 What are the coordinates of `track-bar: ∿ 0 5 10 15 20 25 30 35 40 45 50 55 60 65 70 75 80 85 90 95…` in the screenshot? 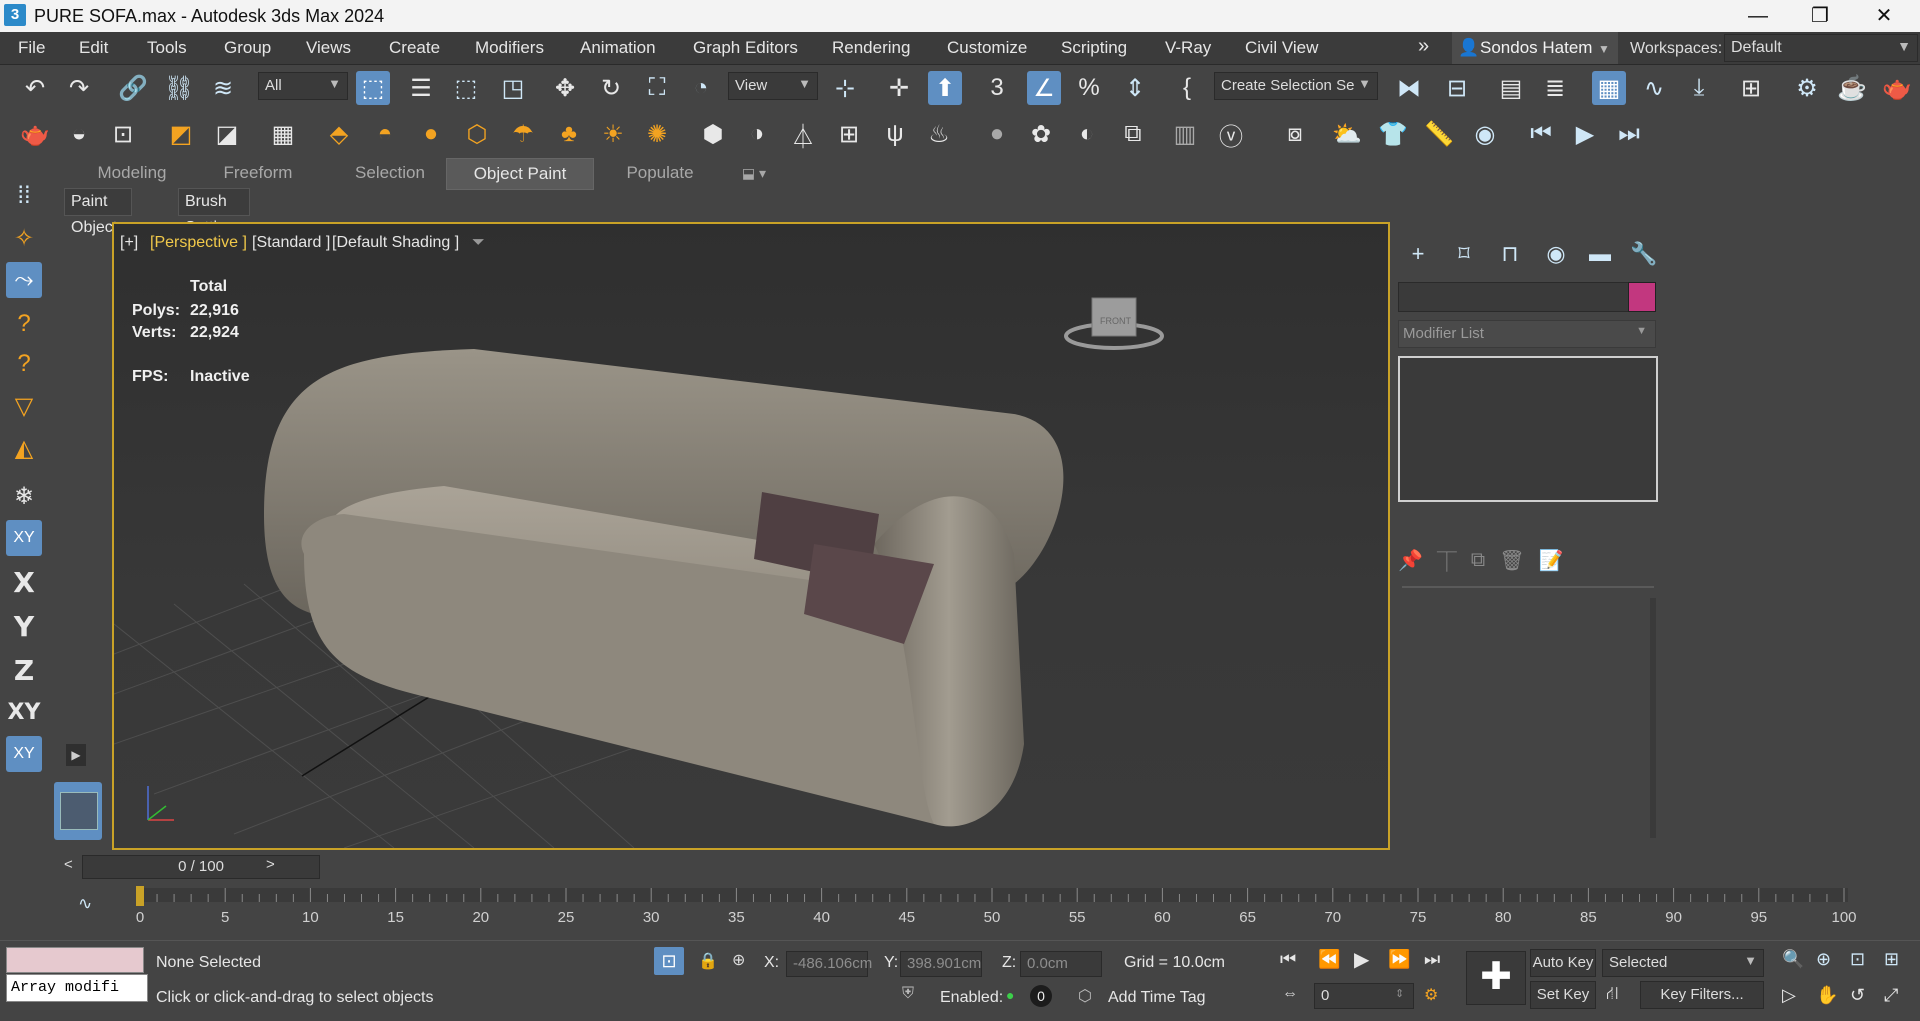 It's located at (960, 904).